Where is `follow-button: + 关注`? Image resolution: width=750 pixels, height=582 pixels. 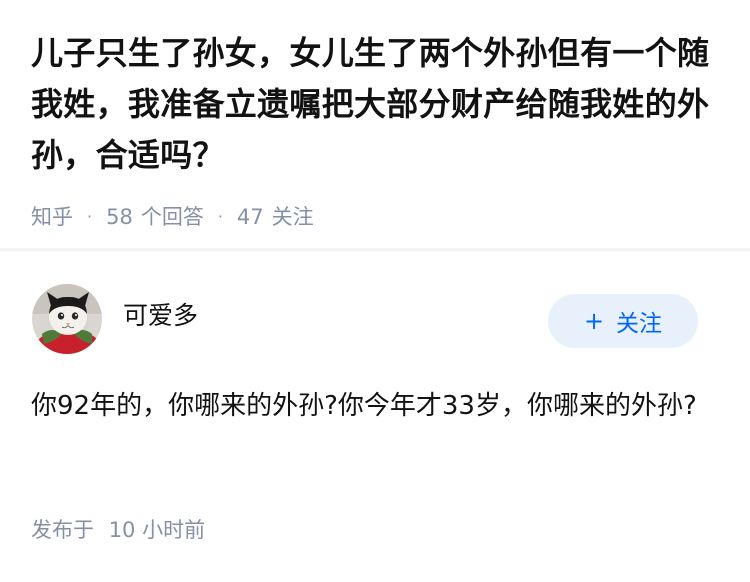 follow-button: + 关注 is located at coordinates (623, 321).